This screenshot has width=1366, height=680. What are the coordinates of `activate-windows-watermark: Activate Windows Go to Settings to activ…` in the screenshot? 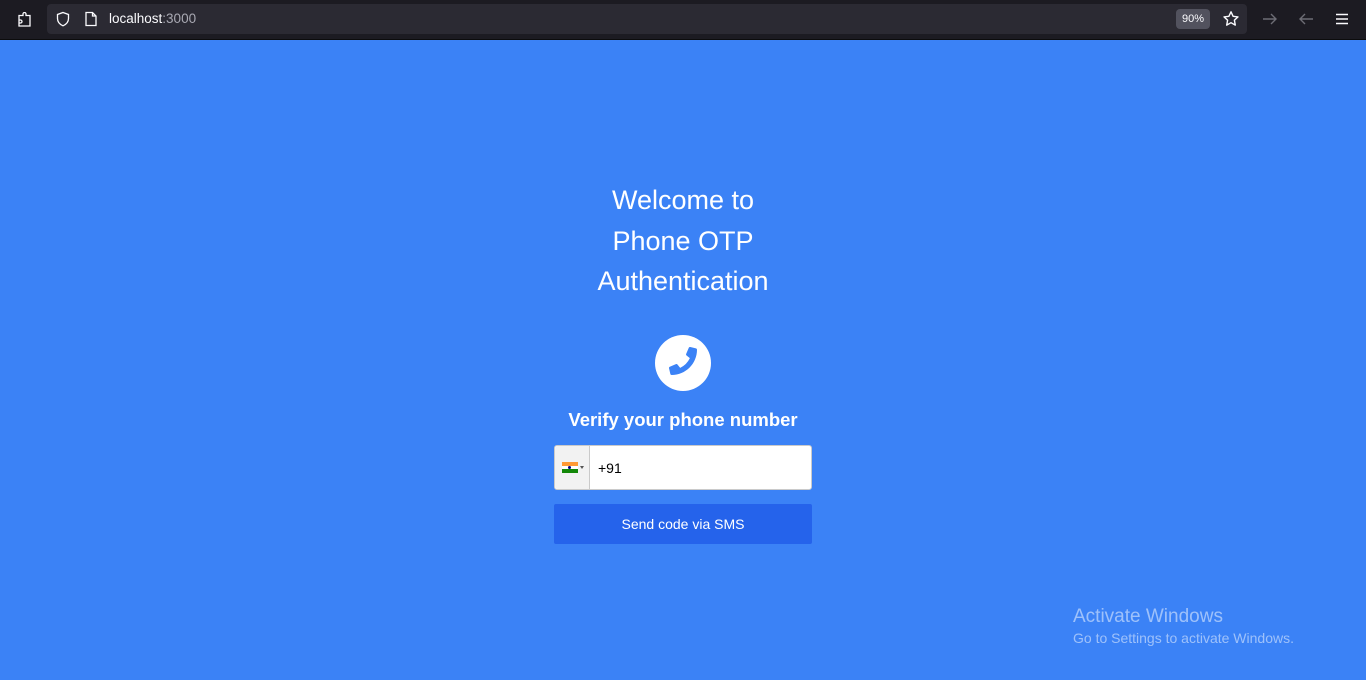 It's located at (1183, 626).